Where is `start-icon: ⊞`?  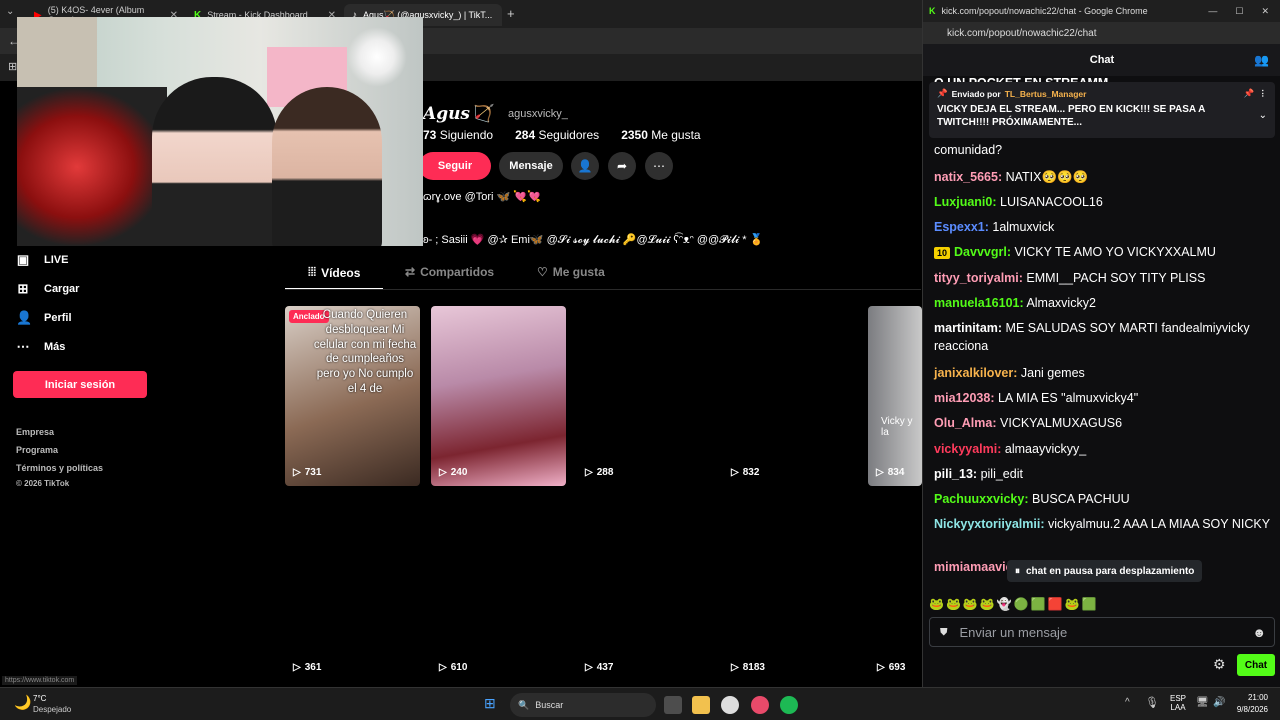 start-icon: ⊞ is located at coordinates (490, 703).